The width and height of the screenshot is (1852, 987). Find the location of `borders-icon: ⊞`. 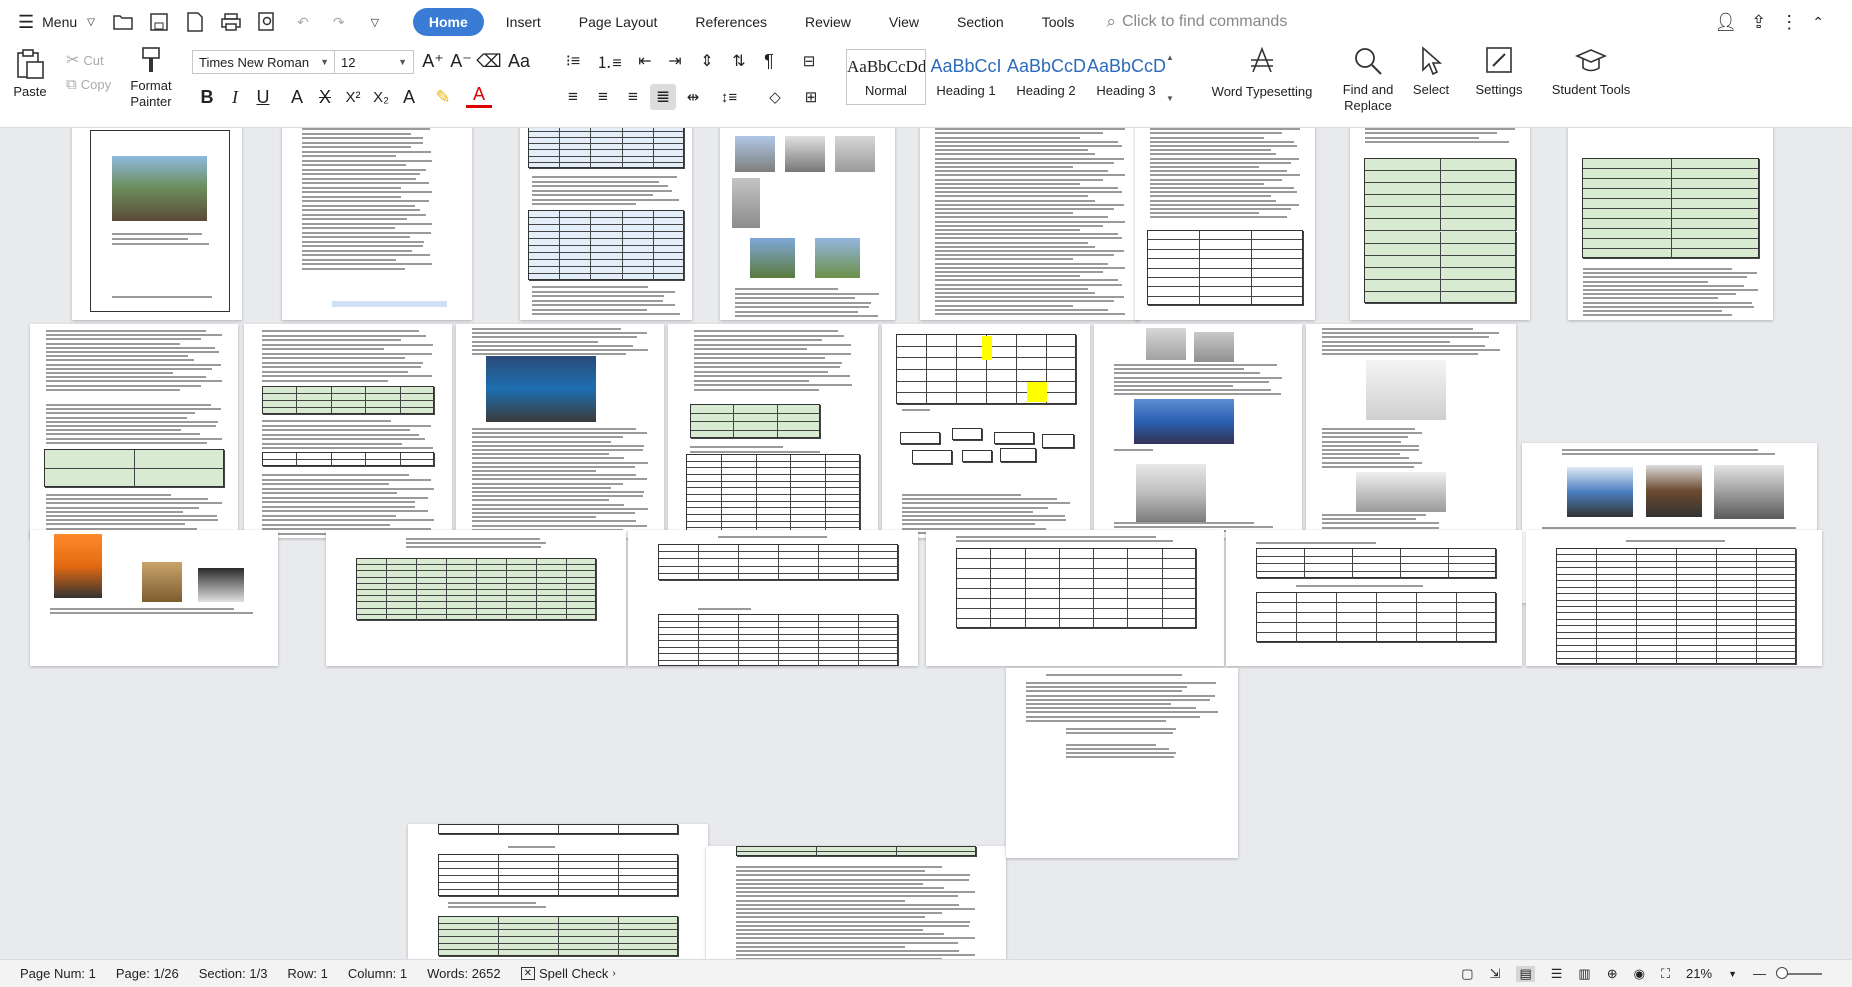

borders-icon: ⊞ is located at coordinates (811, 97).